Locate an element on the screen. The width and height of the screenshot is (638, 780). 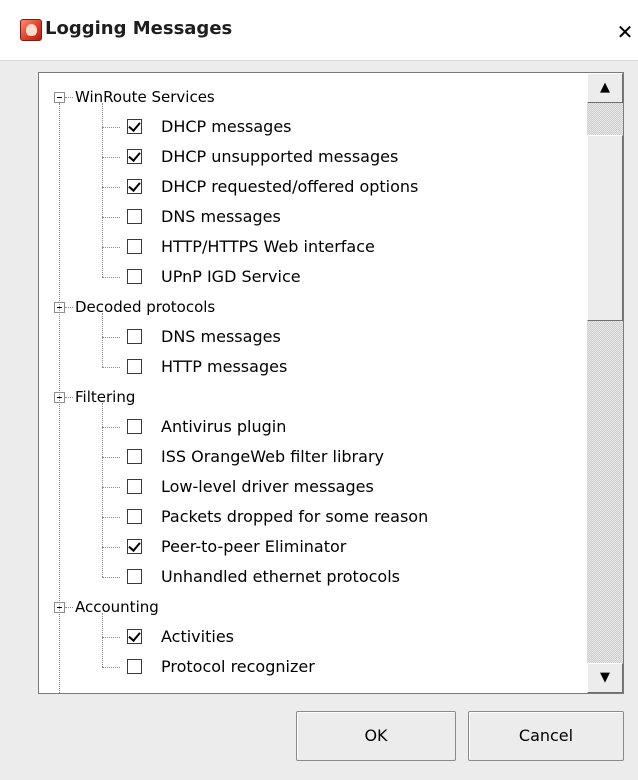
vertical-scrollbar: ▲ ▼ is located at coordinates (605, 383).